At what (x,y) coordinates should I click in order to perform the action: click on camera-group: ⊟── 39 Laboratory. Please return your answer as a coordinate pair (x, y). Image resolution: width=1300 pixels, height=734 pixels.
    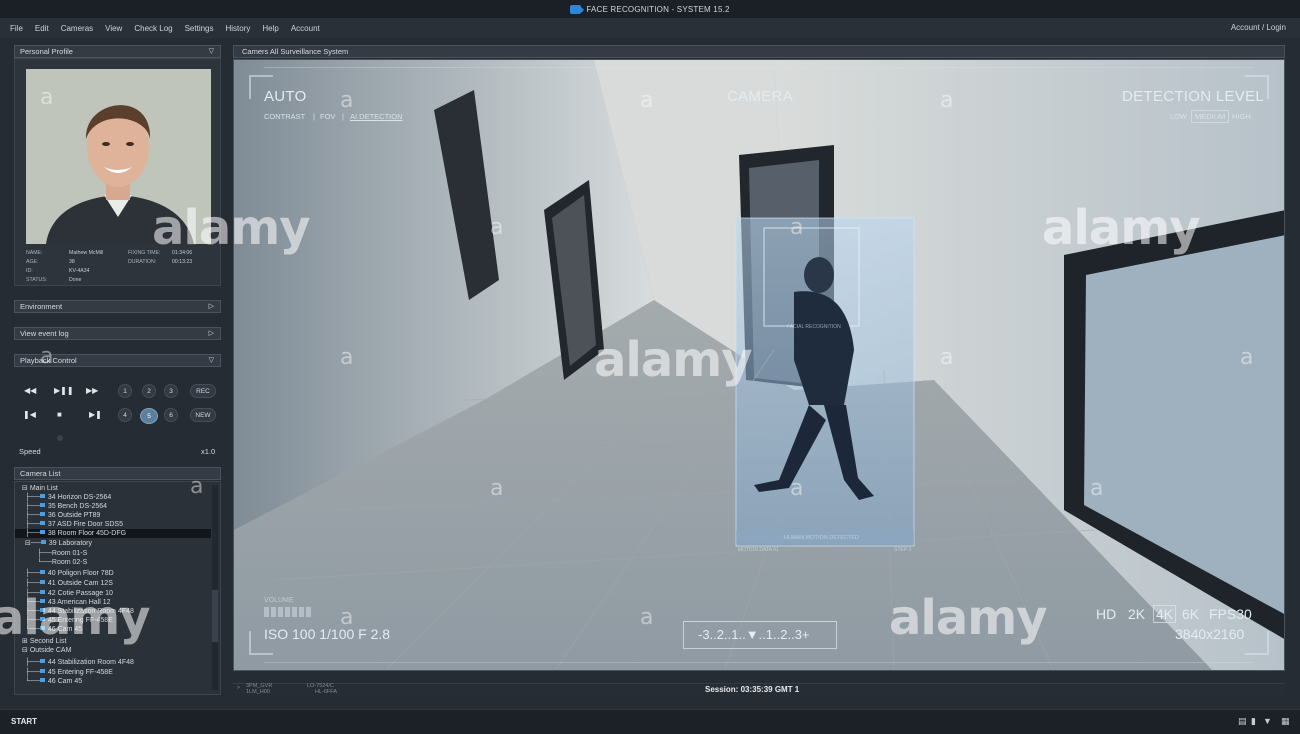
    Looking at the image, I should click on (113, 543).